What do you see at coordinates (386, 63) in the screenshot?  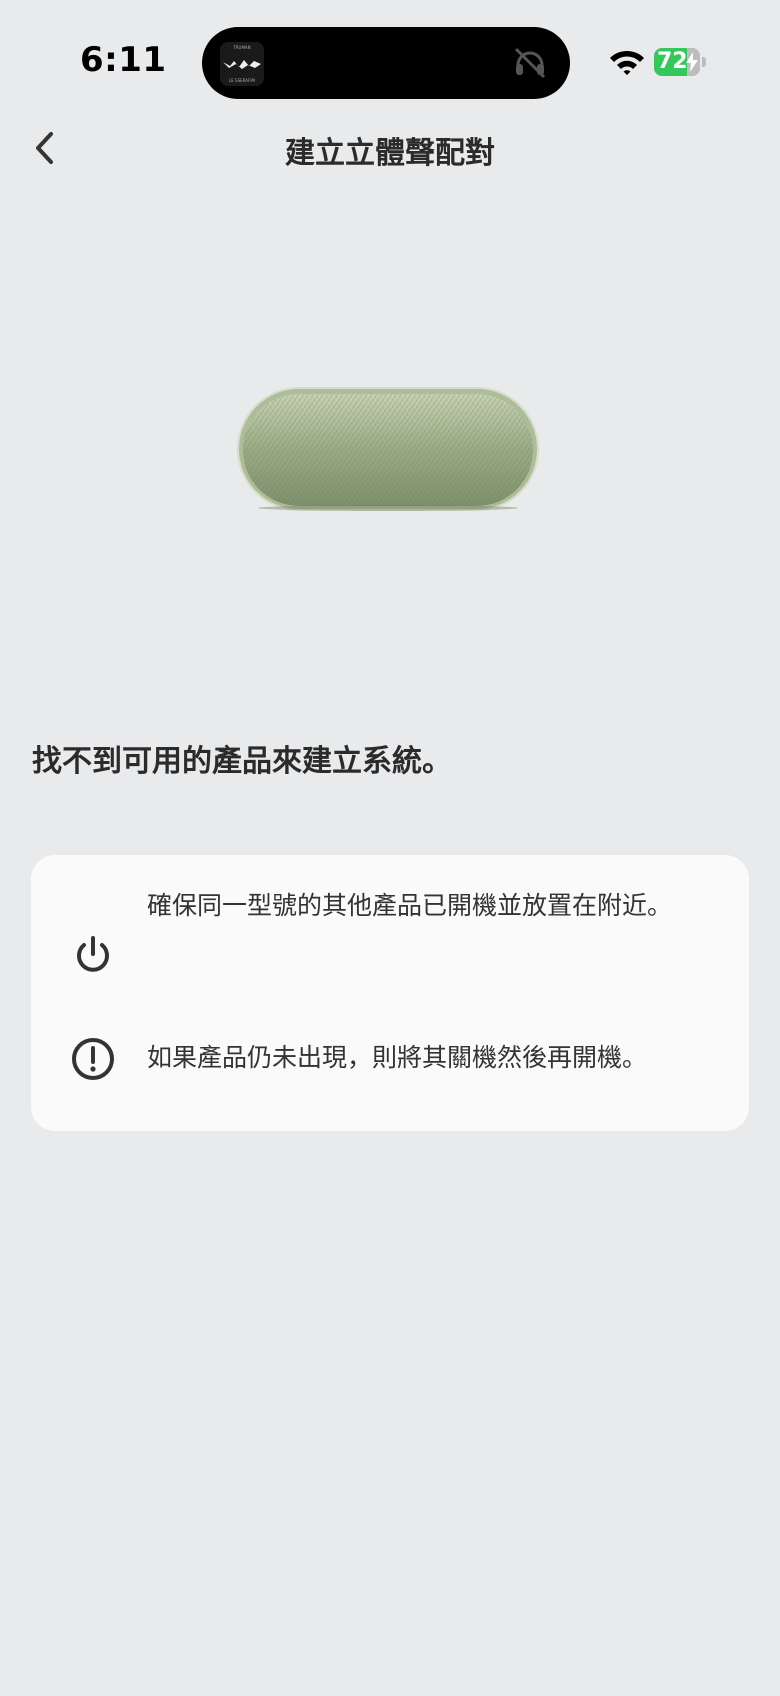 I see `dynamic-island: TRUMAN LE SSERAFIM` at bounding box center [386, 63].